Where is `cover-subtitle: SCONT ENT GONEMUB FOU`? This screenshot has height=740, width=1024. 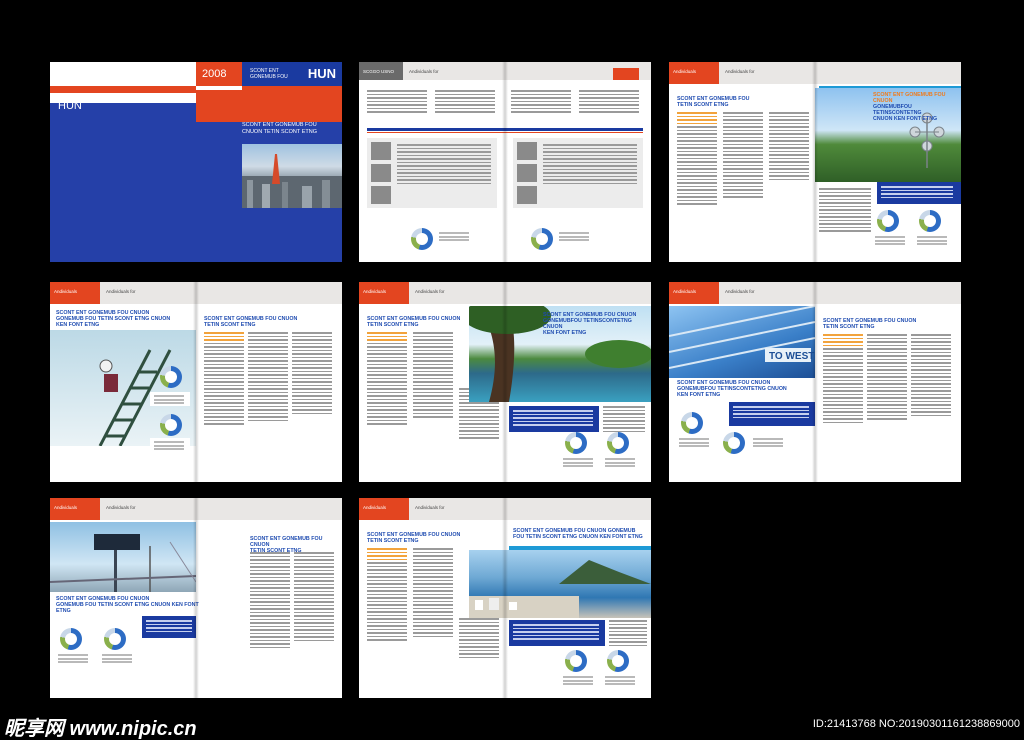 cover-subtitle: SCONT ENT GONEMUB FOU is located at coordinates (269, 74).